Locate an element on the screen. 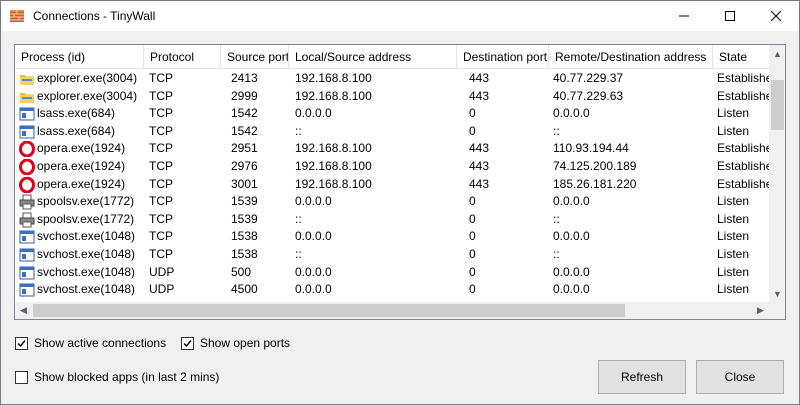 The height and width of the screenshot is (405, 800). show-open-ports-checkbox: Show open ports is located at coordinates (235, 343).